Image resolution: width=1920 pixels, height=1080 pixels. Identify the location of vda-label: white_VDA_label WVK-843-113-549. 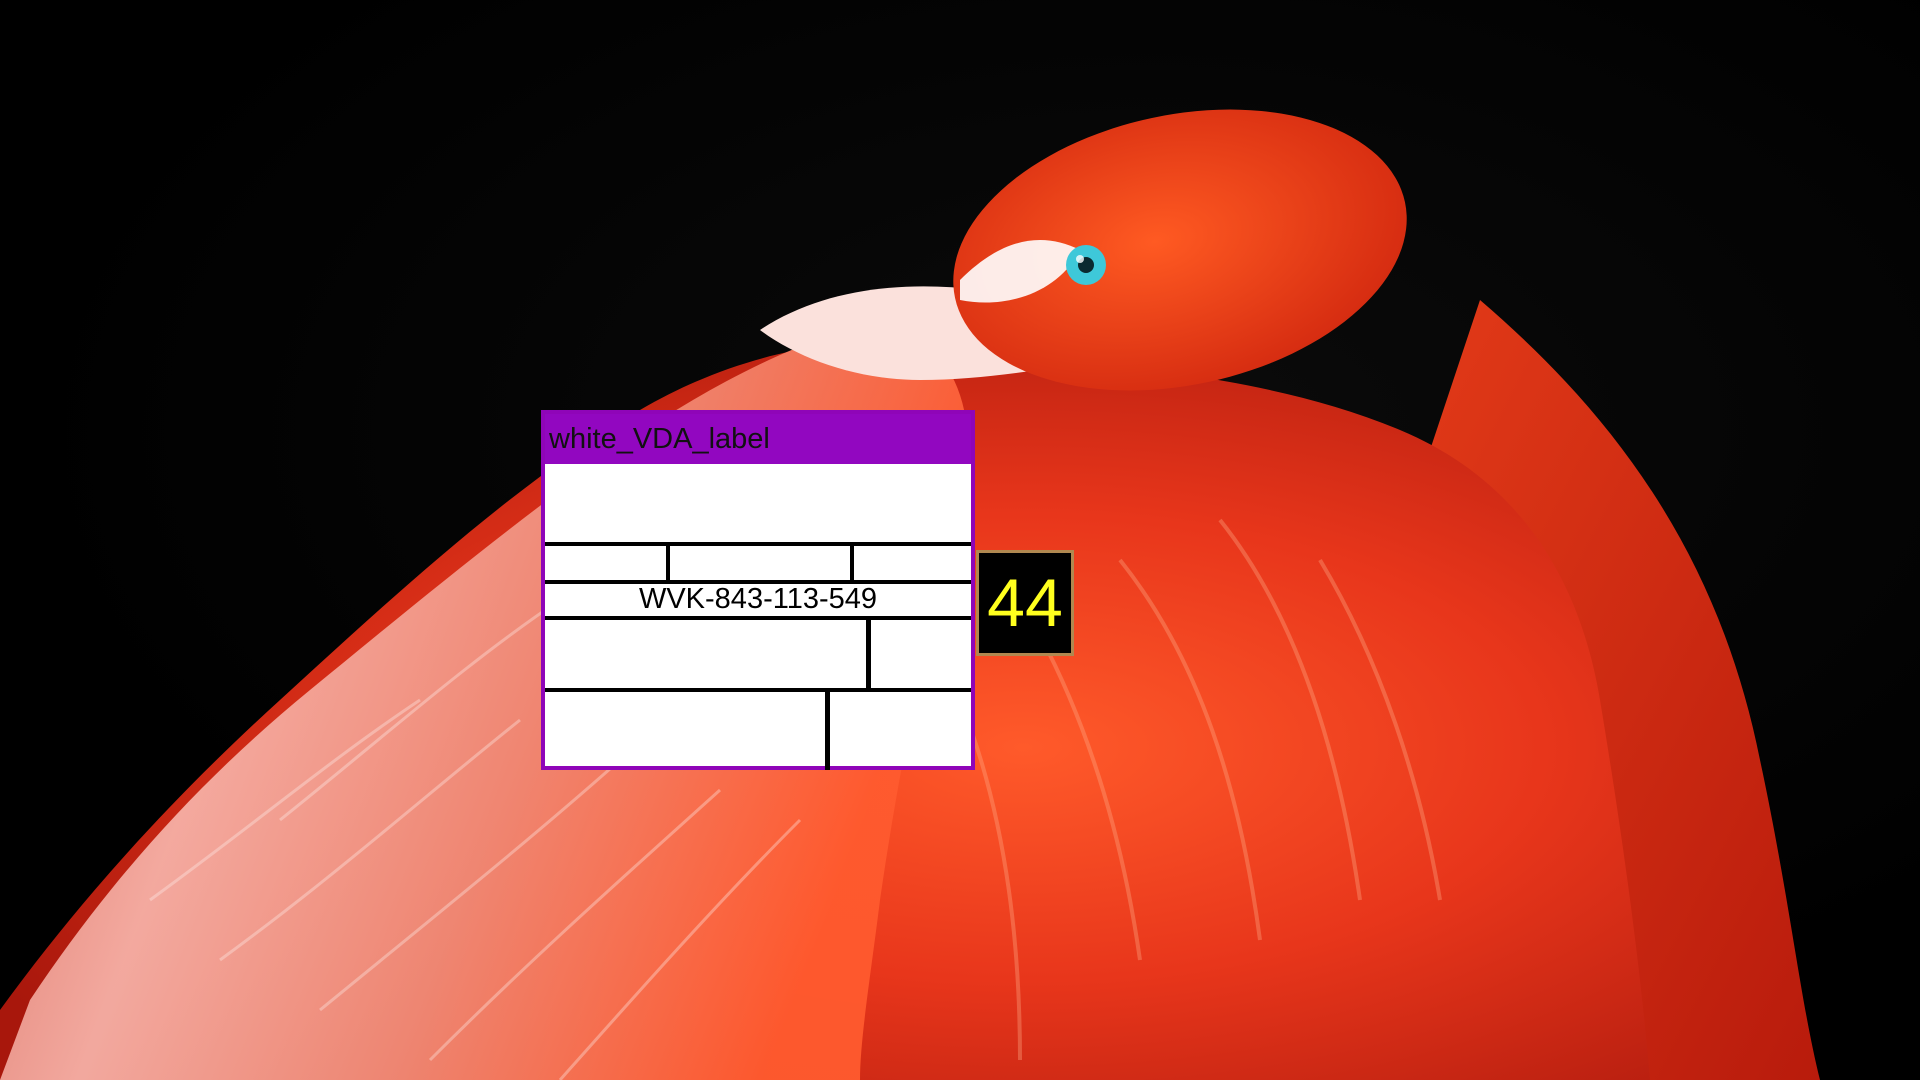
(758, 590).